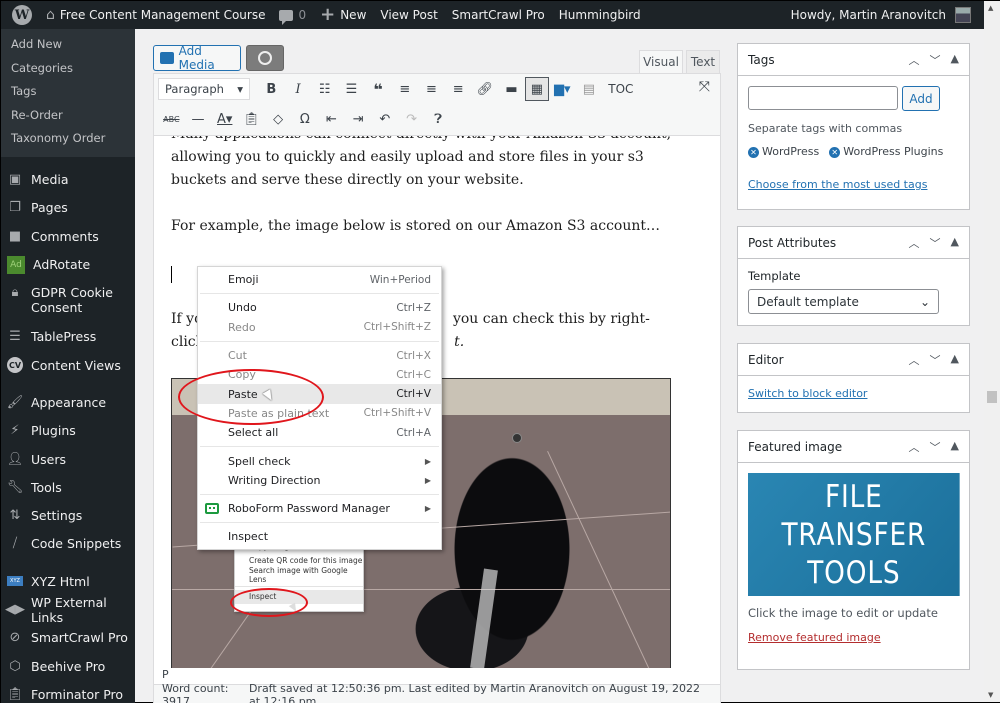  Describe the element at coordinates (562, 89) in the screenshot. I see `html-button: ▆▾` at that location.